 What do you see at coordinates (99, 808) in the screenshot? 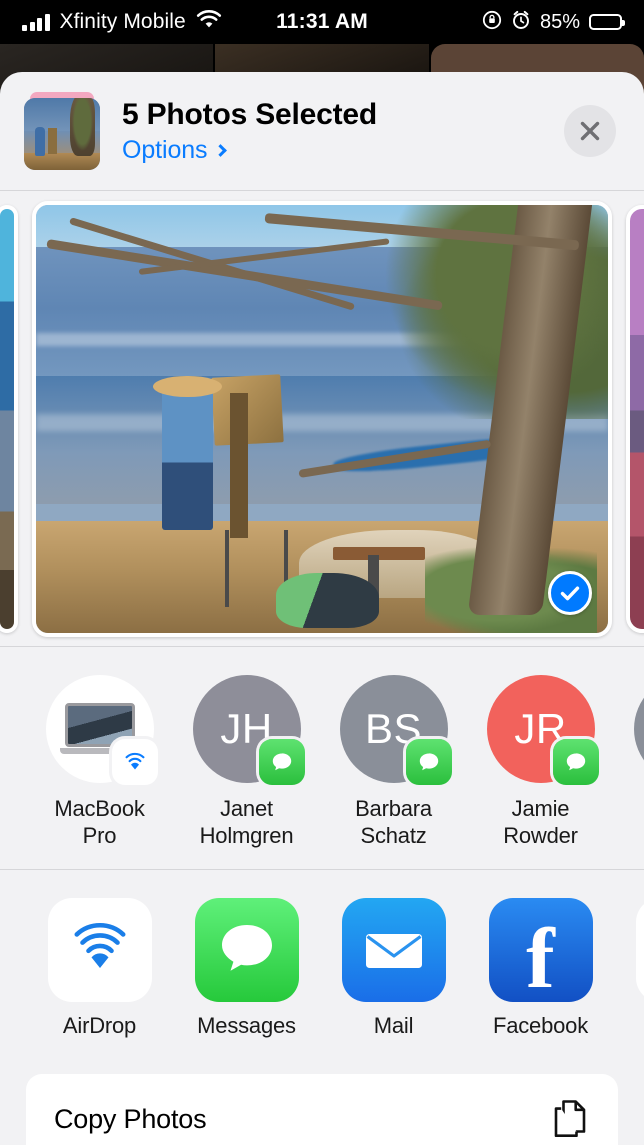
I see `contact-name-line1: MacBook` at bounding box center [99, 808].